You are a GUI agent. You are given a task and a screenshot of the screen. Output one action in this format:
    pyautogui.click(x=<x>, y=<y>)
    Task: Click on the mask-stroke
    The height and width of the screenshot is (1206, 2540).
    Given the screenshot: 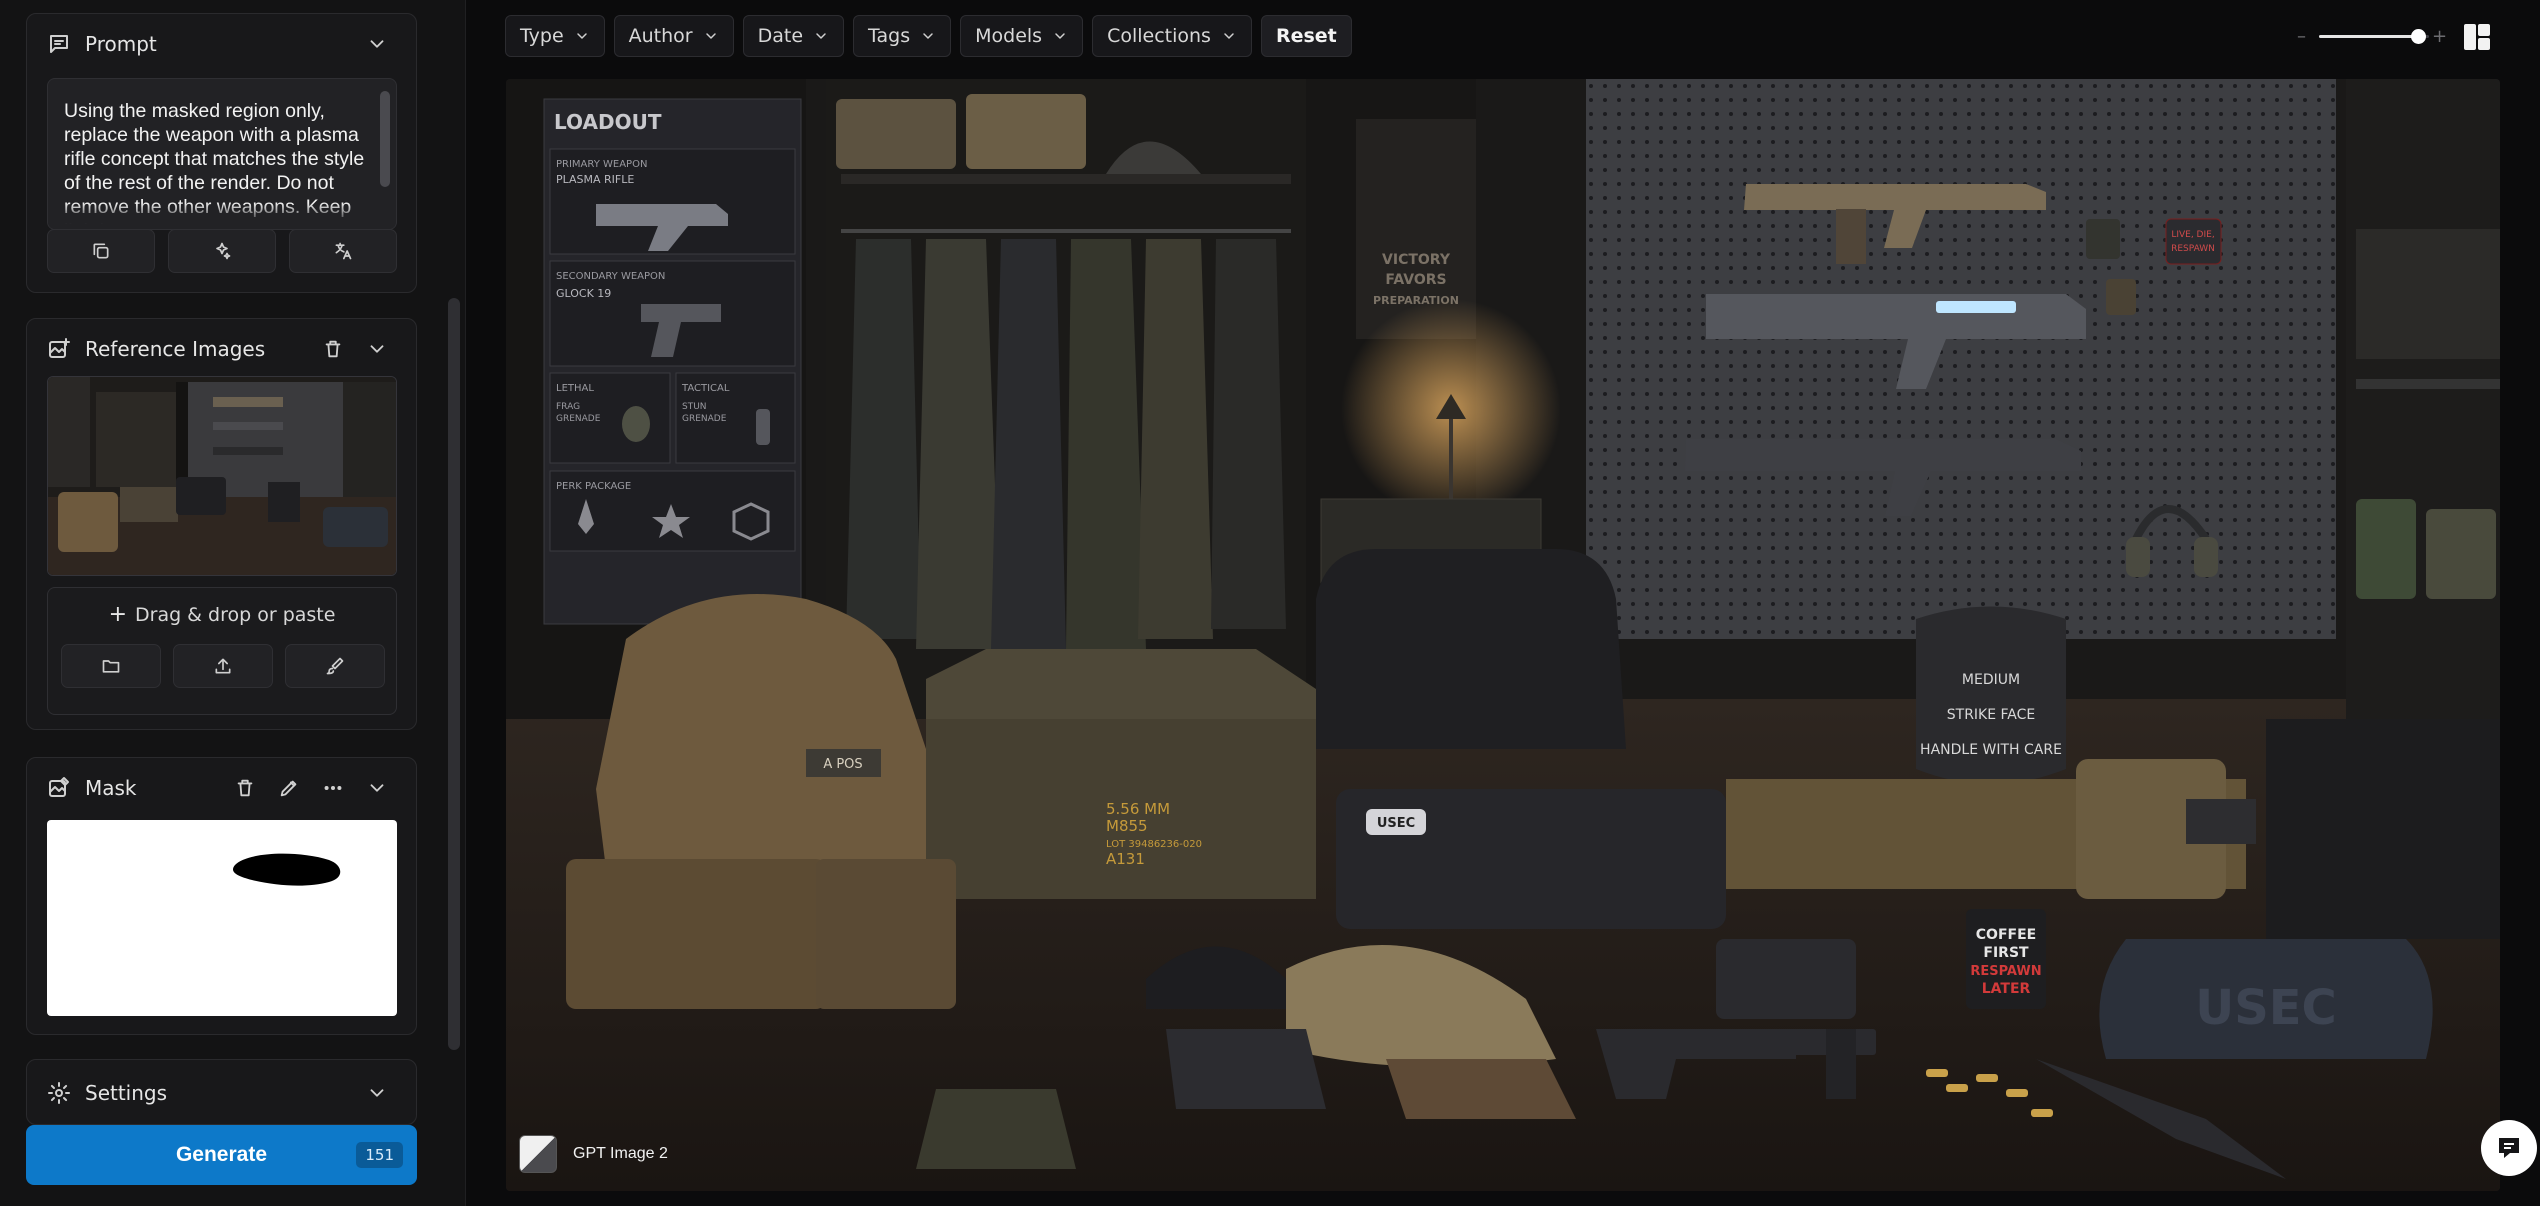 What is the action you would take?
    pyautogui.click(x=286, y=869)
    